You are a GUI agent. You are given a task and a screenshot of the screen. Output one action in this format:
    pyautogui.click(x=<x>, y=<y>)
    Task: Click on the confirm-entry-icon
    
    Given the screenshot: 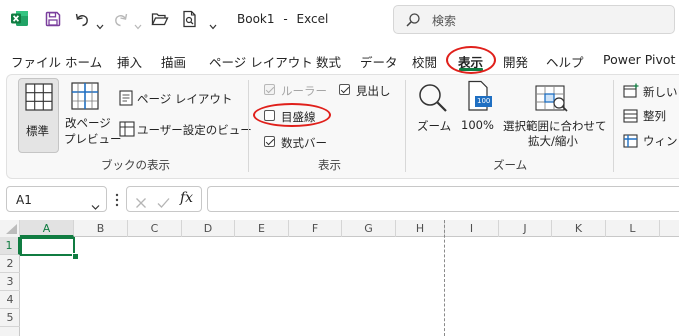 What is the action you would take?
    pyautogui.click(x=163, y=203)
    